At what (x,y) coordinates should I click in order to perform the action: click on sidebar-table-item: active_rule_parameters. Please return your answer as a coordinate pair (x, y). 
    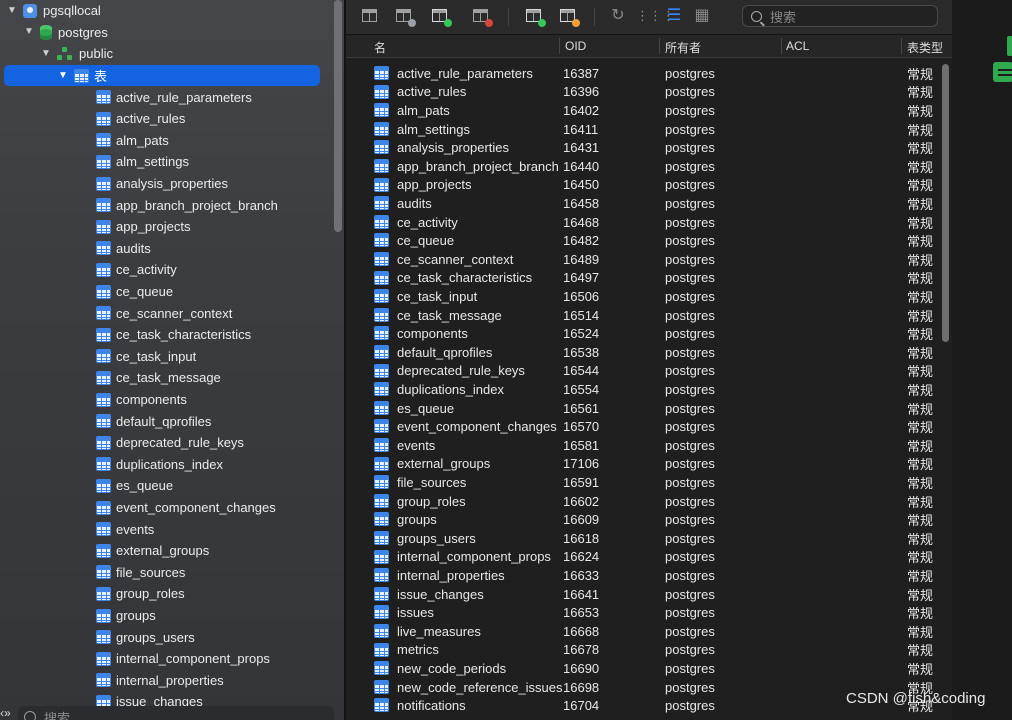
    Looking at the image, I should click on (165, 97).